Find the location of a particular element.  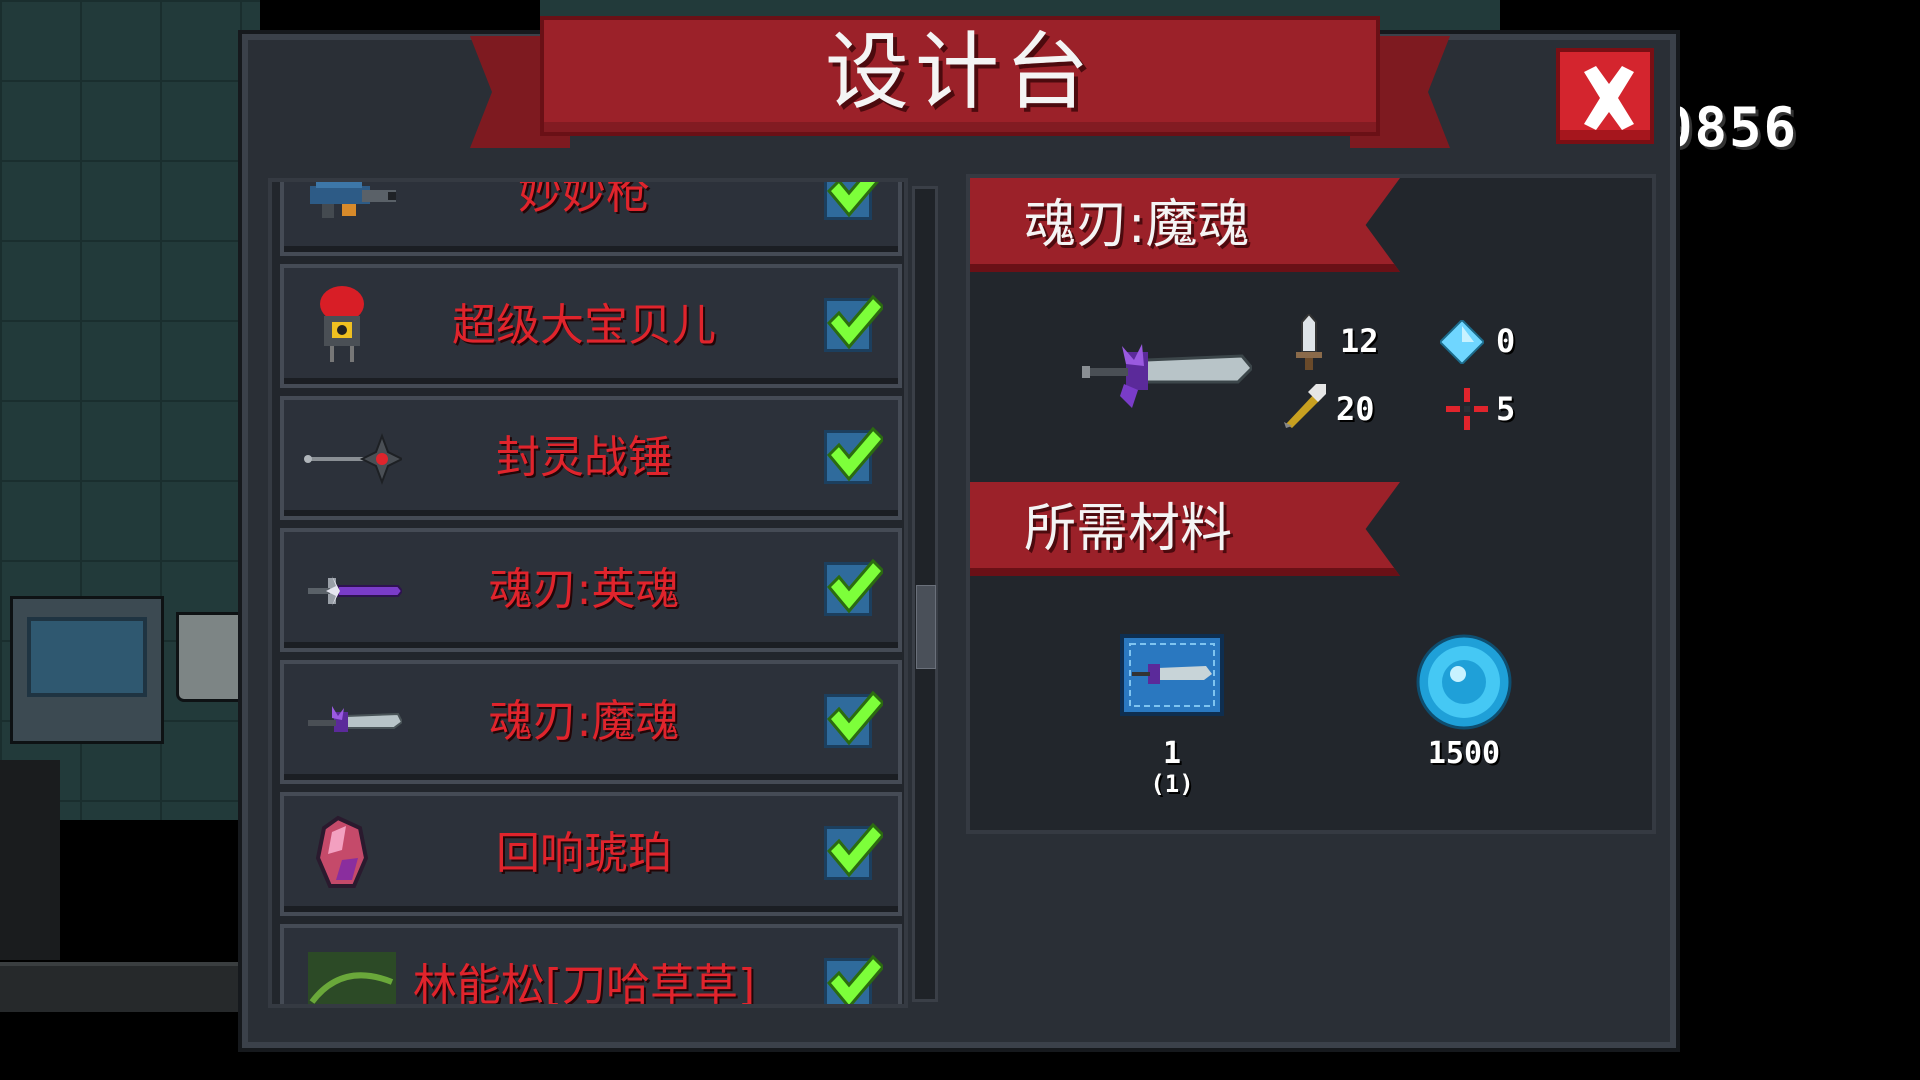

spiked-hammer-icon is located at coordinates (353, 459).